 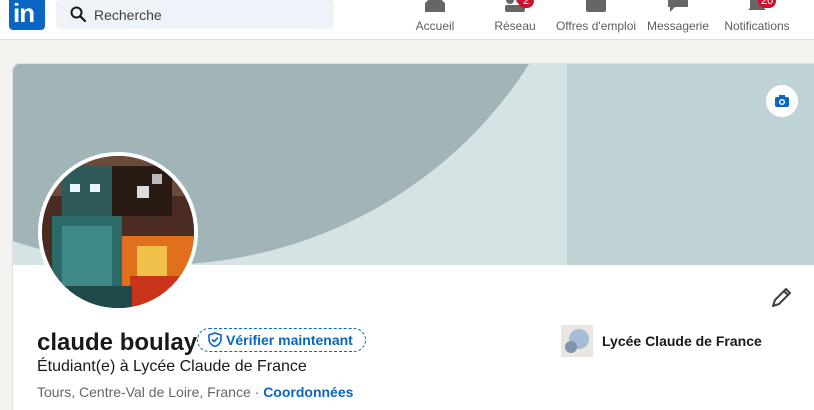 What do you see at coordinates (596, 6) in the screenshot?
I see `jobs-icon` at bounding box center [596, 6].